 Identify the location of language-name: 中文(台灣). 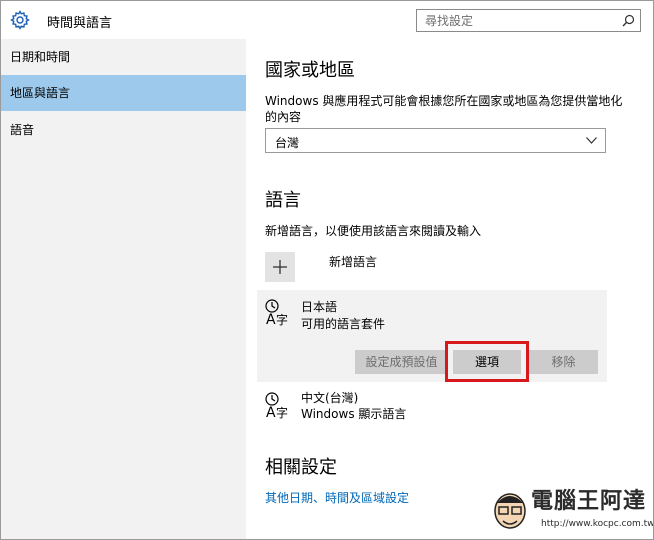
(329, 397).